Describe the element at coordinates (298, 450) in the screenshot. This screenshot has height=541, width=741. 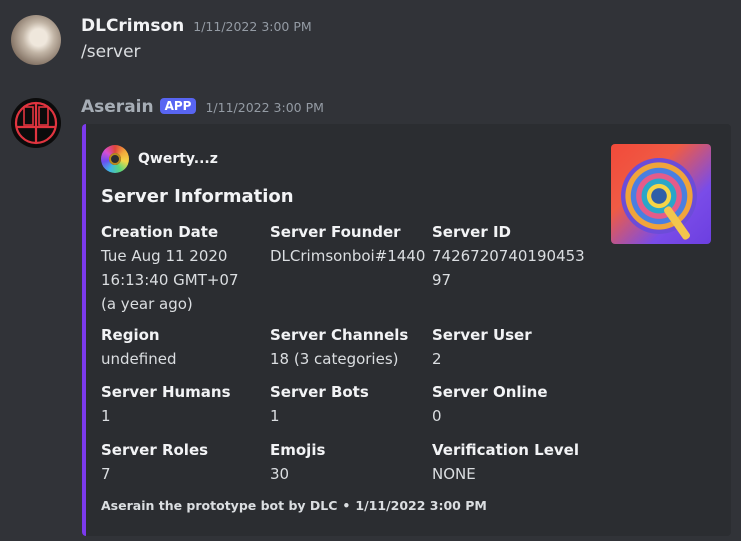
I see `field-name: Emojis` at that location.